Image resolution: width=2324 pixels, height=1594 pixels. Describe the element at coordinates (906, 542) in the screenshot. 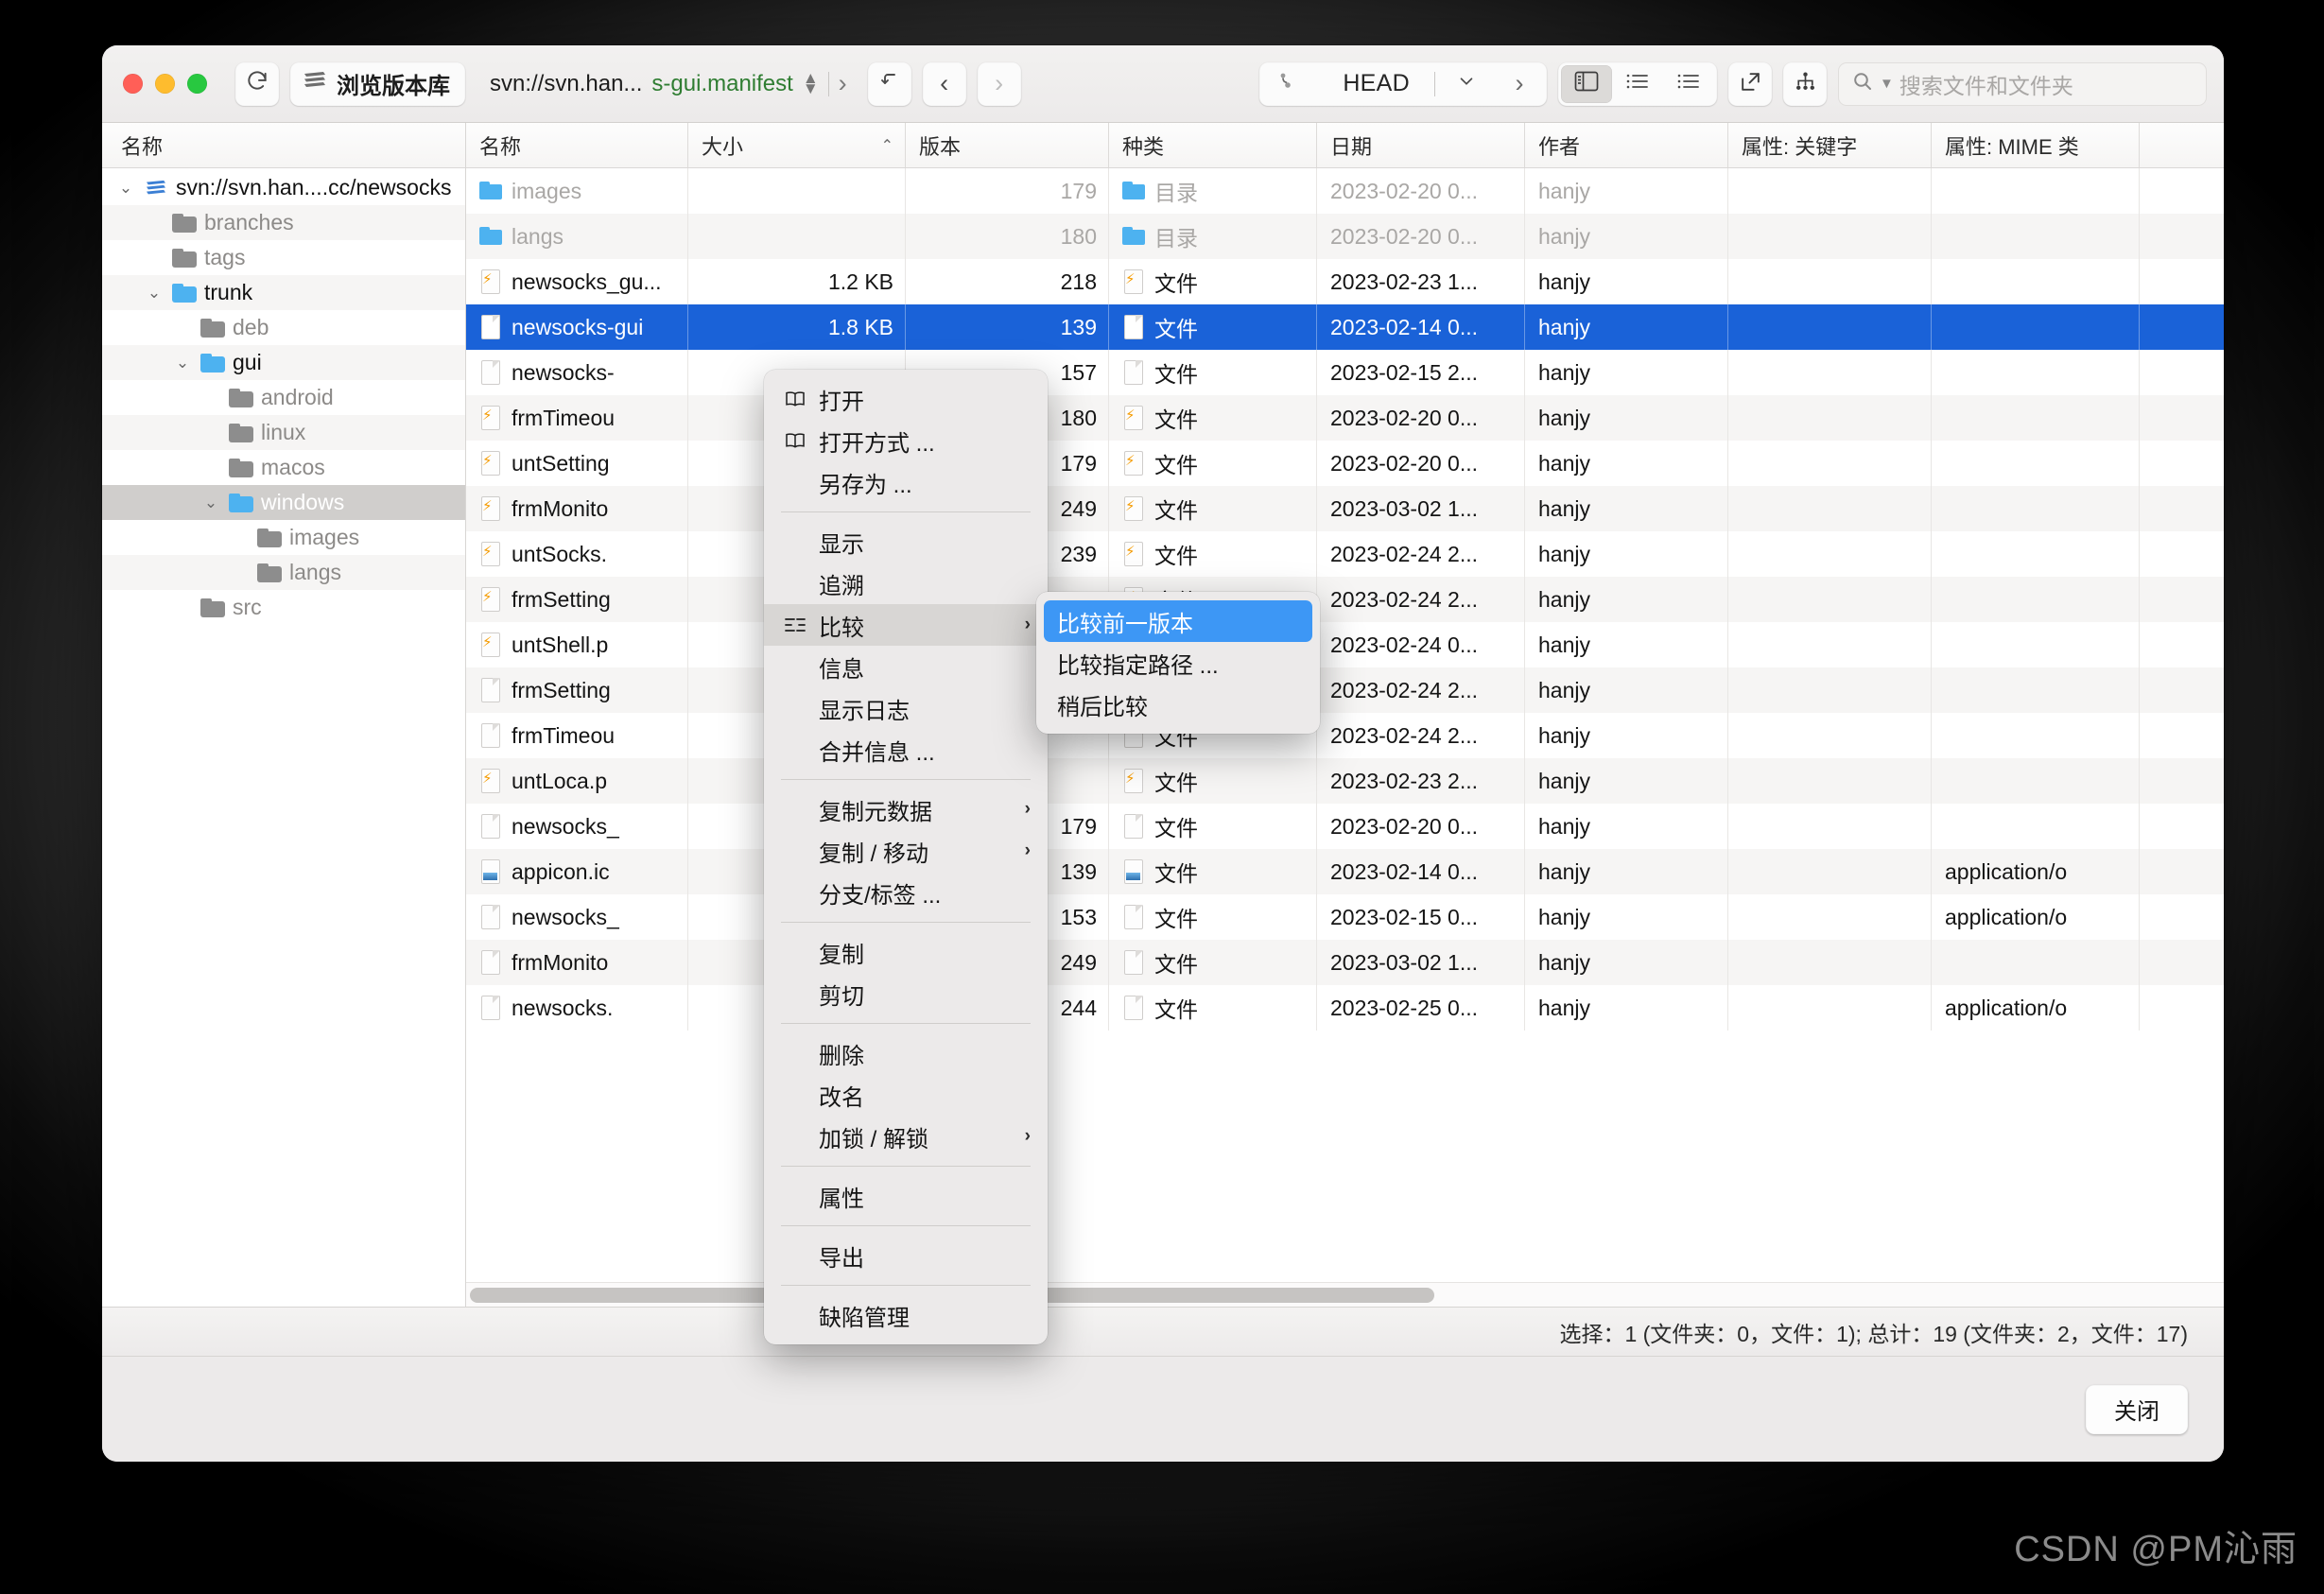

I see `context-menu-item-3: 显示` at that location.